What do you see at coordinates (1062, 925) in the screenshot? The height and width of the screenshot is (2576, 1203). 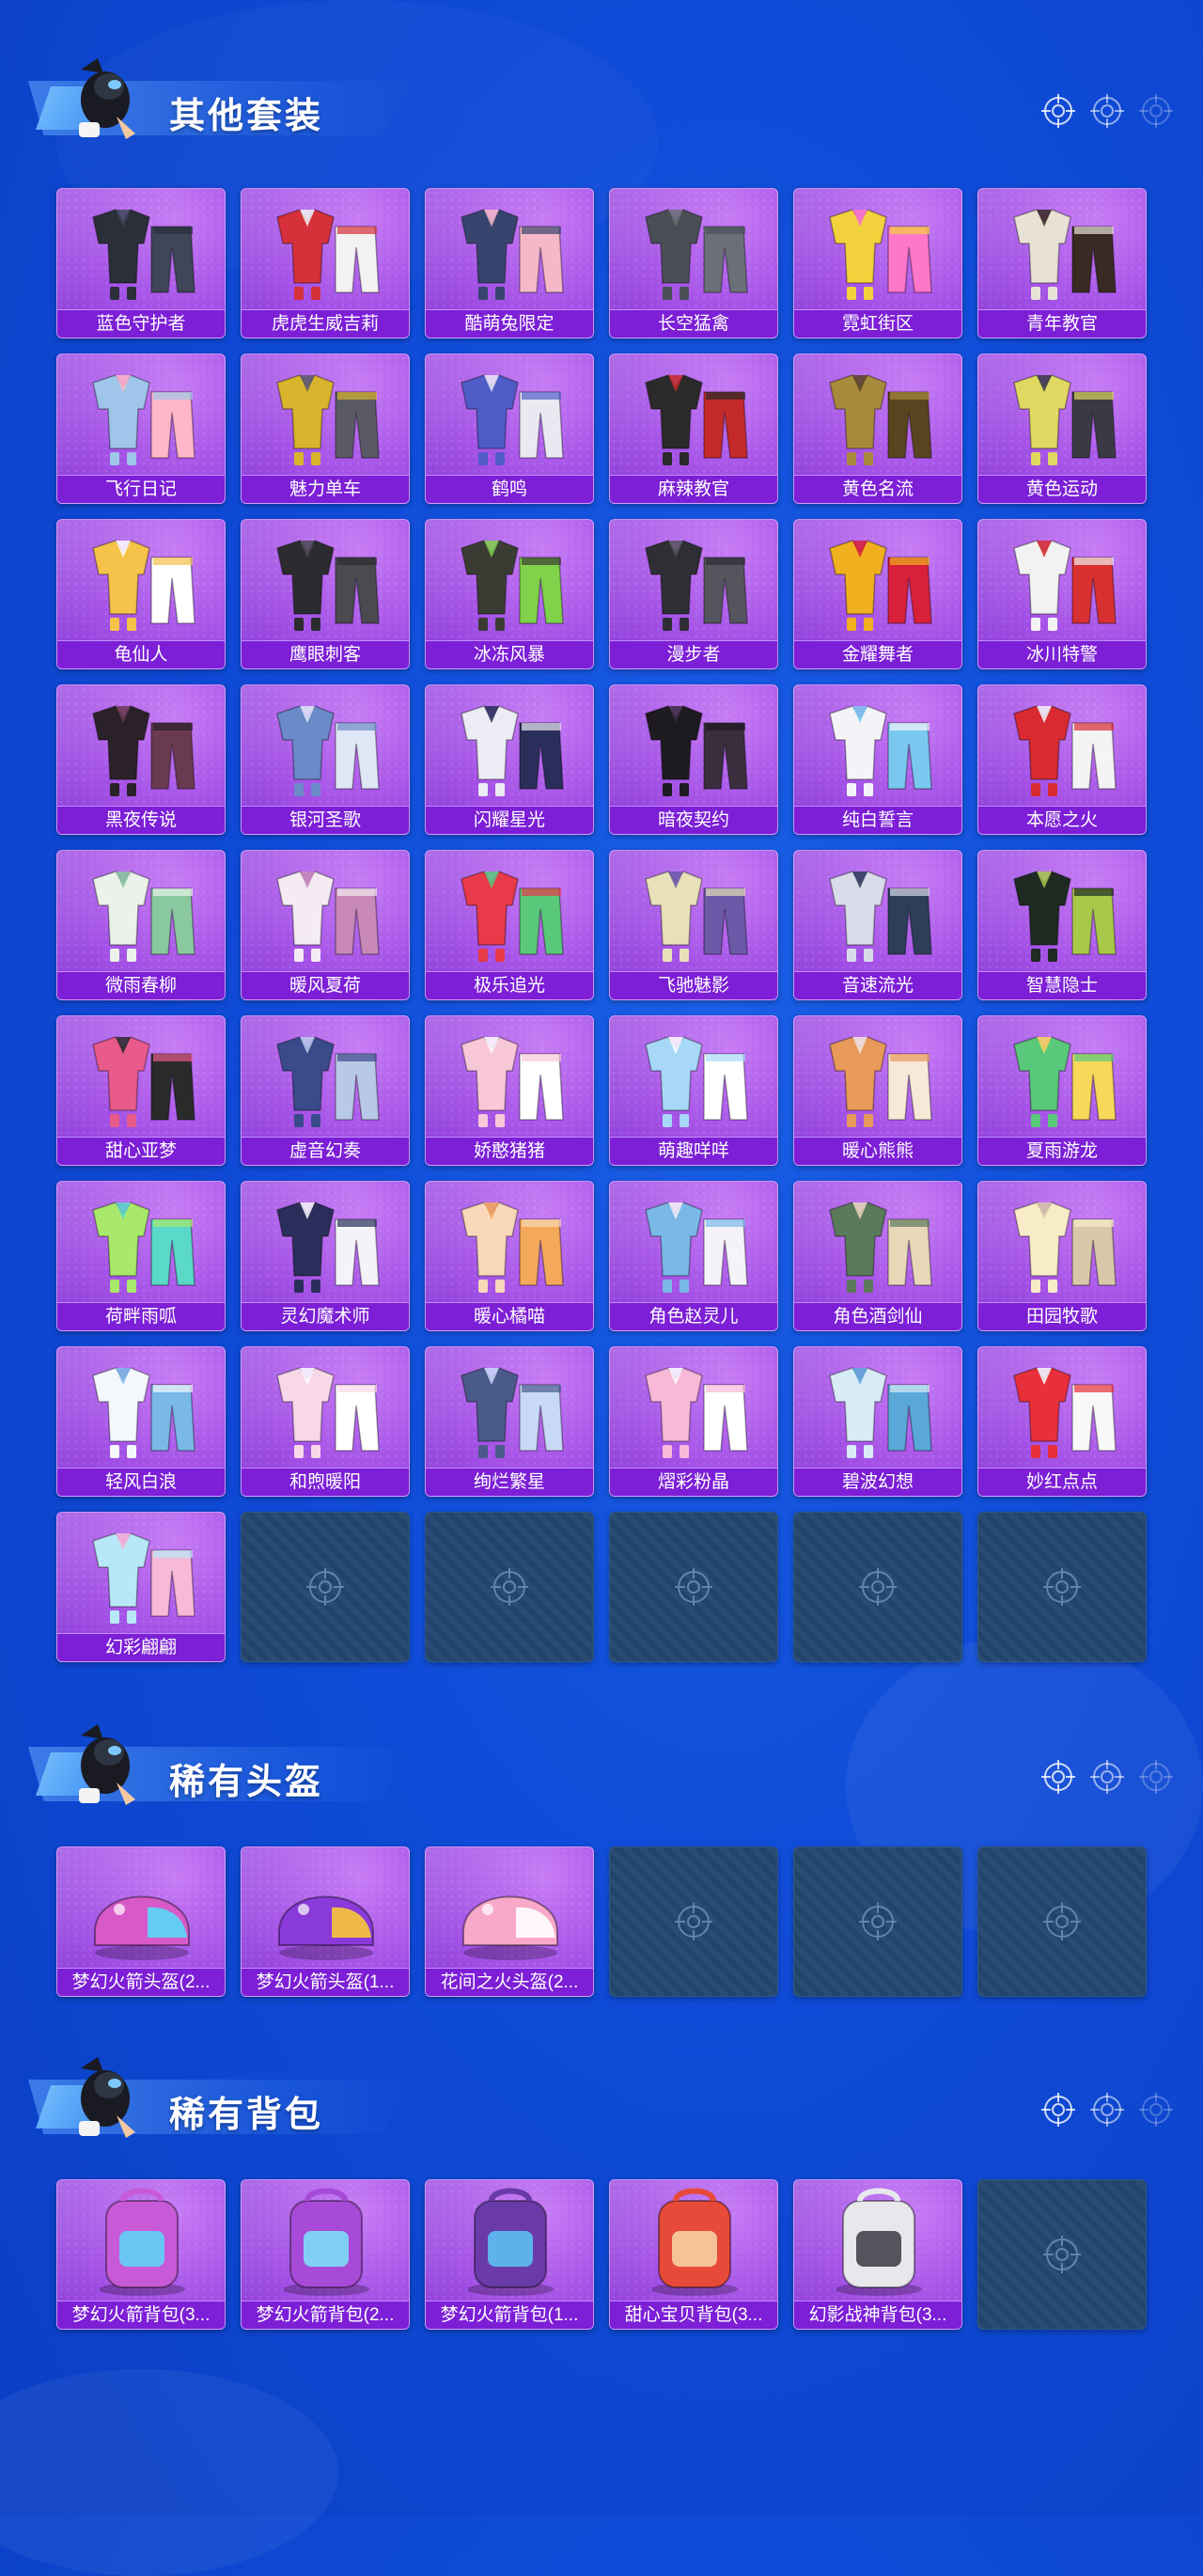 I see `item-card: 智慧隐士` at bounding box center [1062, 925].